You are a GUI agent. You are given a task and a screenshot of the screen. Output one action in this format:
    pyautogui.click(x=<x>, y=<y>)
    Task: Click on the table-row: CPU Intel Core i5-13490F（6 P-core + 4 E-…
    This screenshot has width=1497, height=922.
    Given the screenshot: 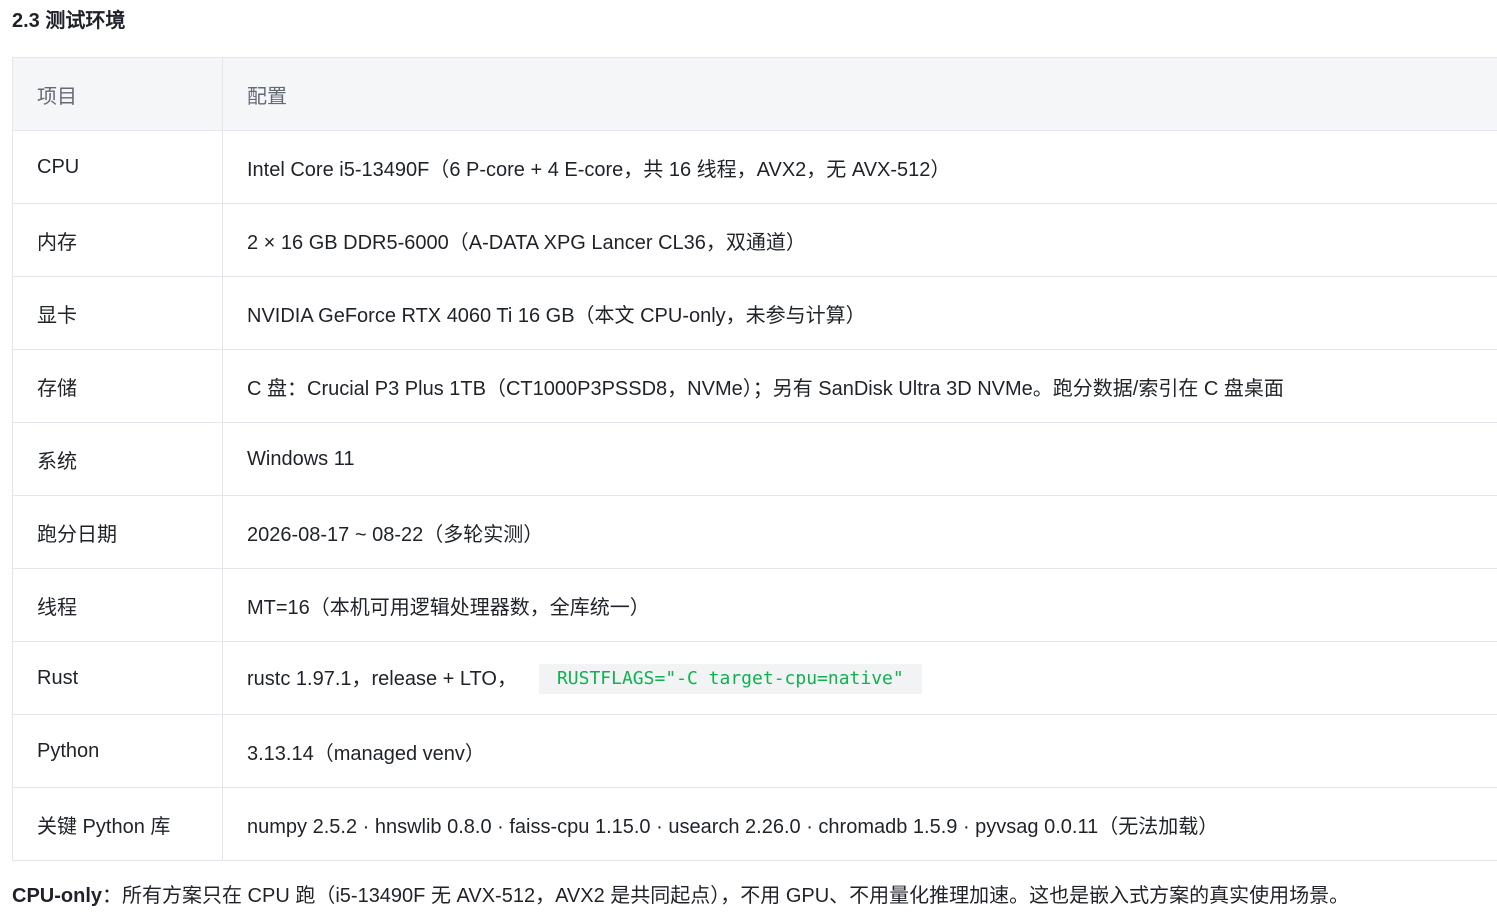 What is the action you would take?
    pyautogui.click(x=754, y=167)
    